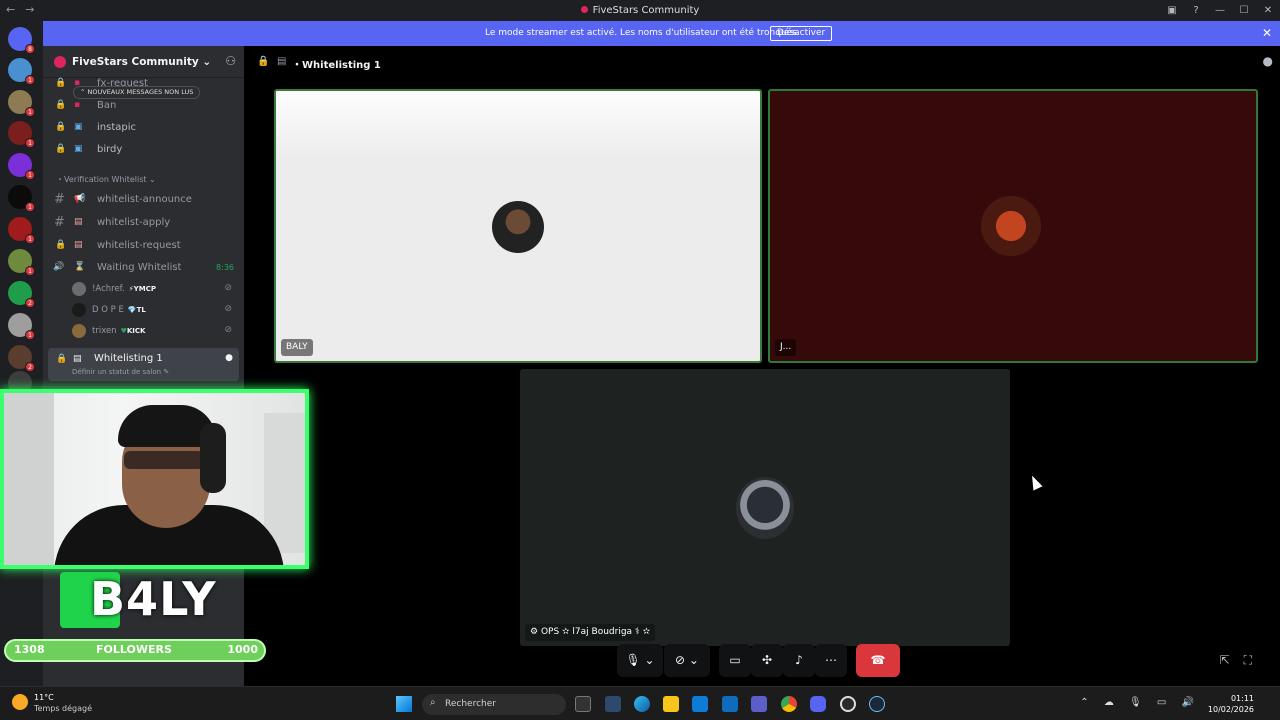 This screenshot has width=1280, height=720. What do you see at coordinates (1244, 10) in the screenshot?
I see `maximize-button: ☐` at bounding box center [1244, 10].